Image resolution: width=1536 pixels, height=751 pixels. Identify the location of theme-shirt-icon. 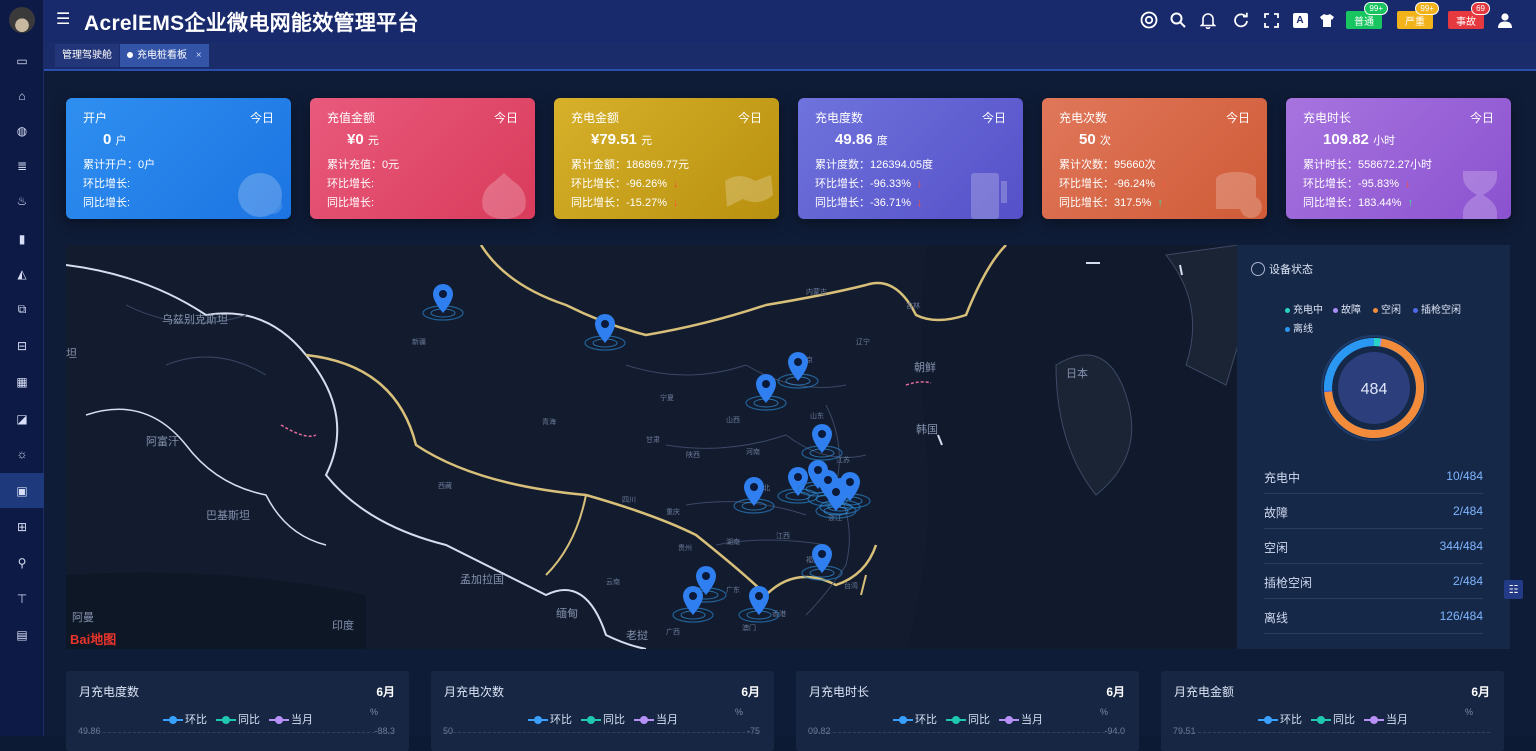
(1327, 20).